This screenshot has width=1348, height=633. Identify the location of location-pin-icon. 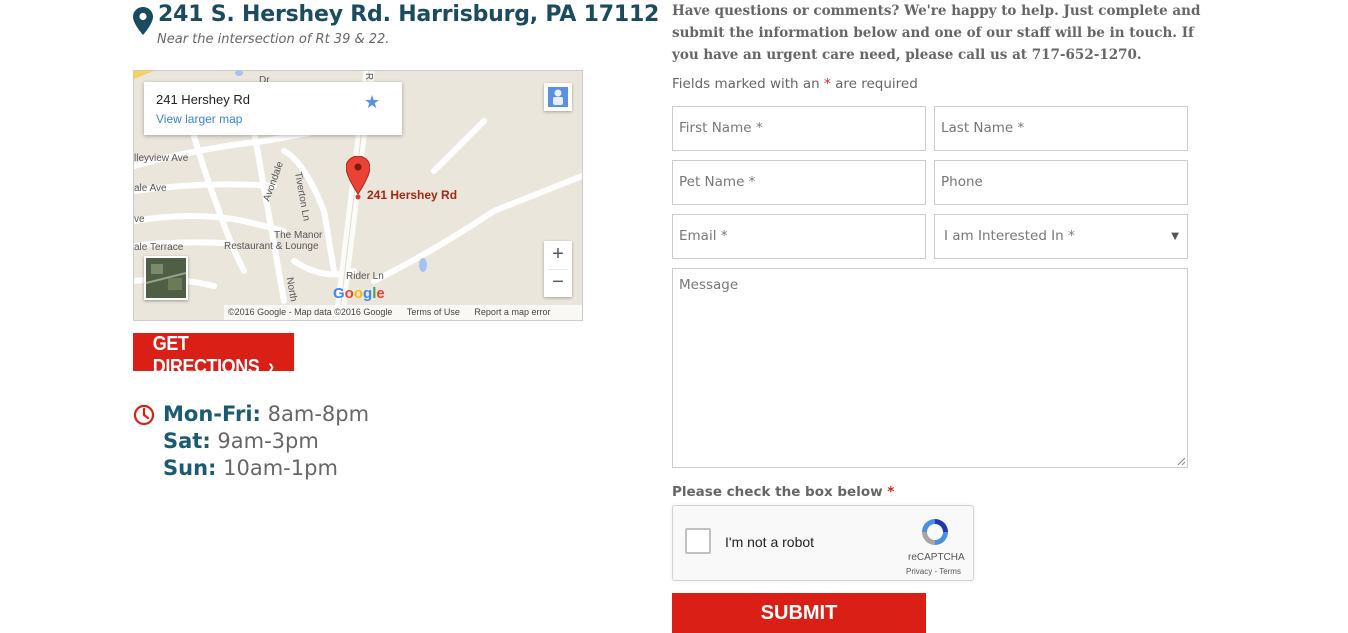
(143, 21).